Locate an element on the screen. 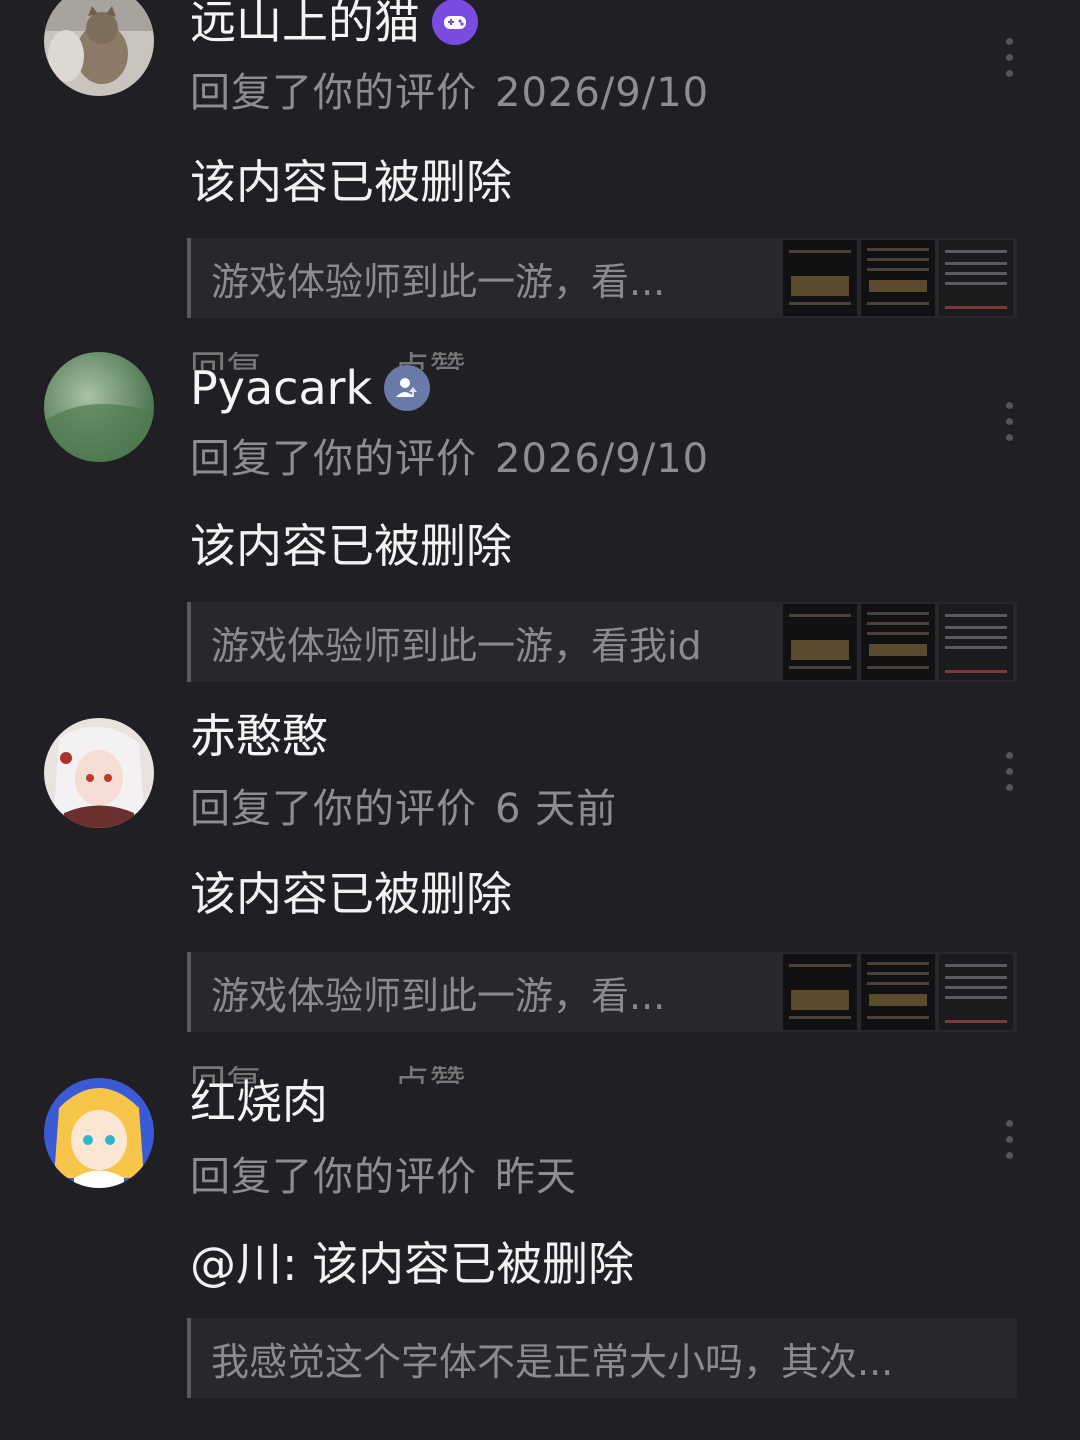 This screenshot has height=1440, width=1080. landscape-avatar-image is located at coordinates (99, 407).